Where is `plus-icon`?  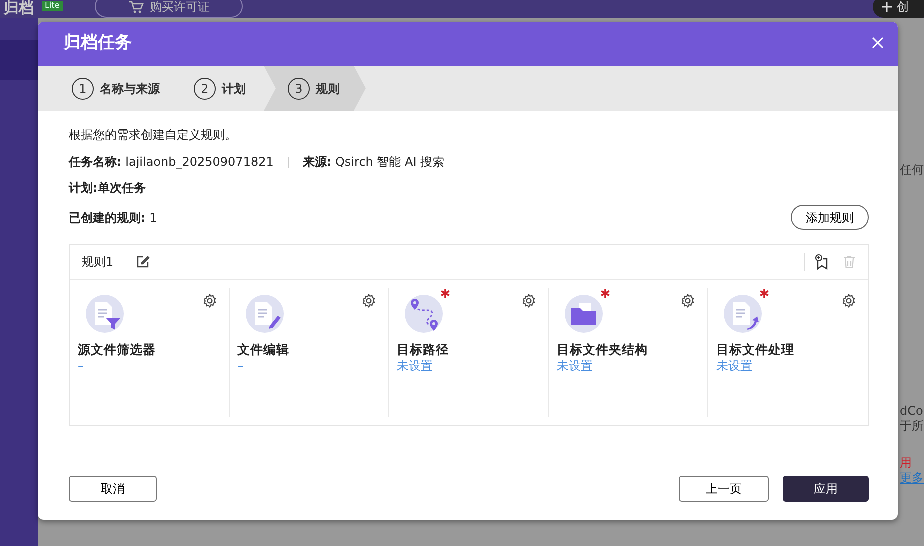 plus-icon is located at coordinates (887, 7).